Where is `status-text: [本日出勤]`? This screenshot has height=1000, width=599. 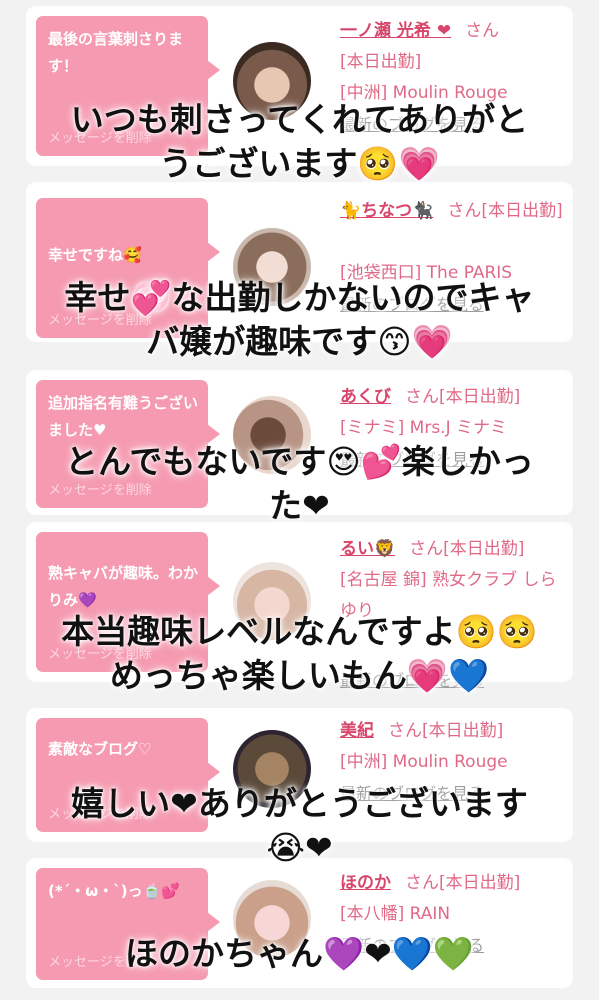
status-text: [本日出勤] is located at coordinates (381, 62).